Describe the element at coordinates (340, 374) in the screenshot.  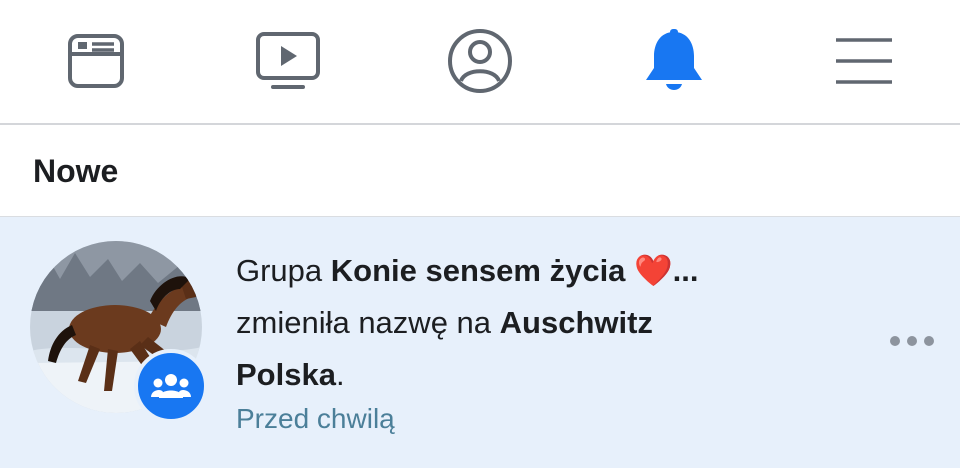
I see `message-suffix: .` at that location.